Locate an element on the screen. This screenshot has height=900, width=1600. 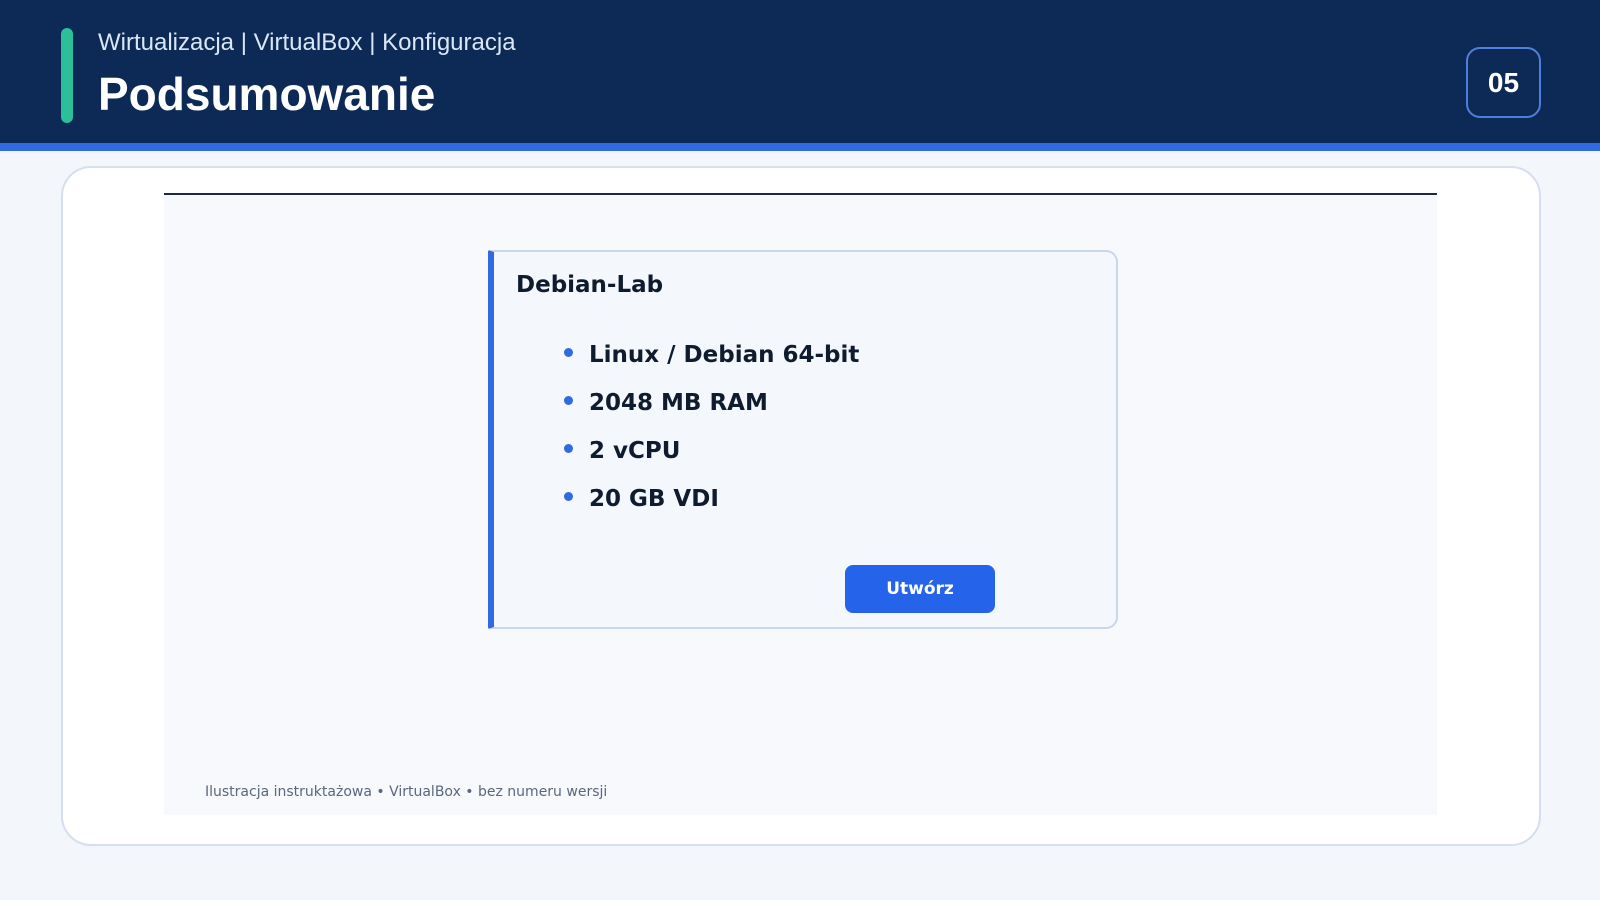
spec-item-label: 2 vCPU is located at coordinates (635, 451).